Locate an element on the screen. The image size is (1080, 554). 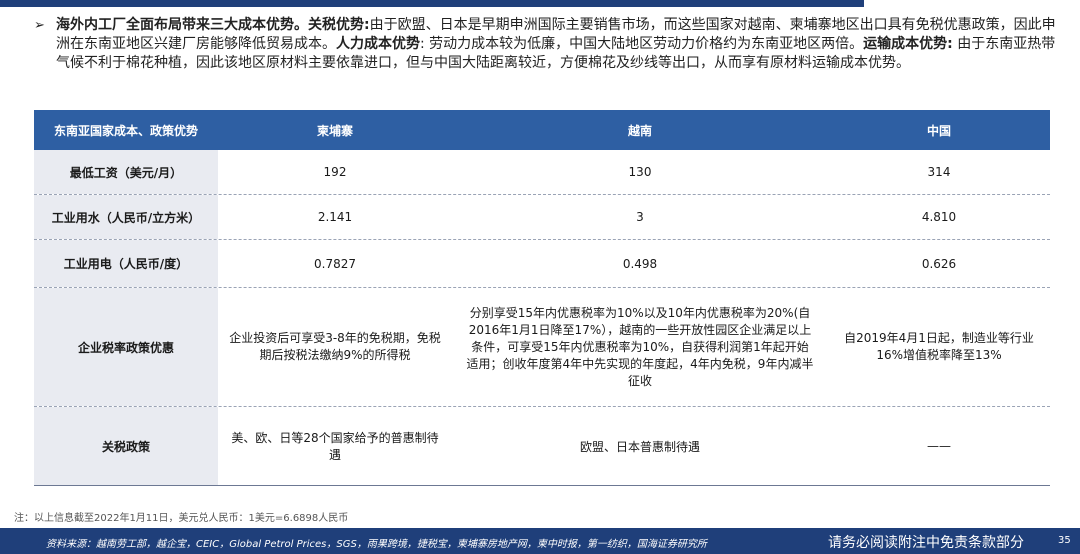
cell-china: —— is located at coordinates (939, 446).